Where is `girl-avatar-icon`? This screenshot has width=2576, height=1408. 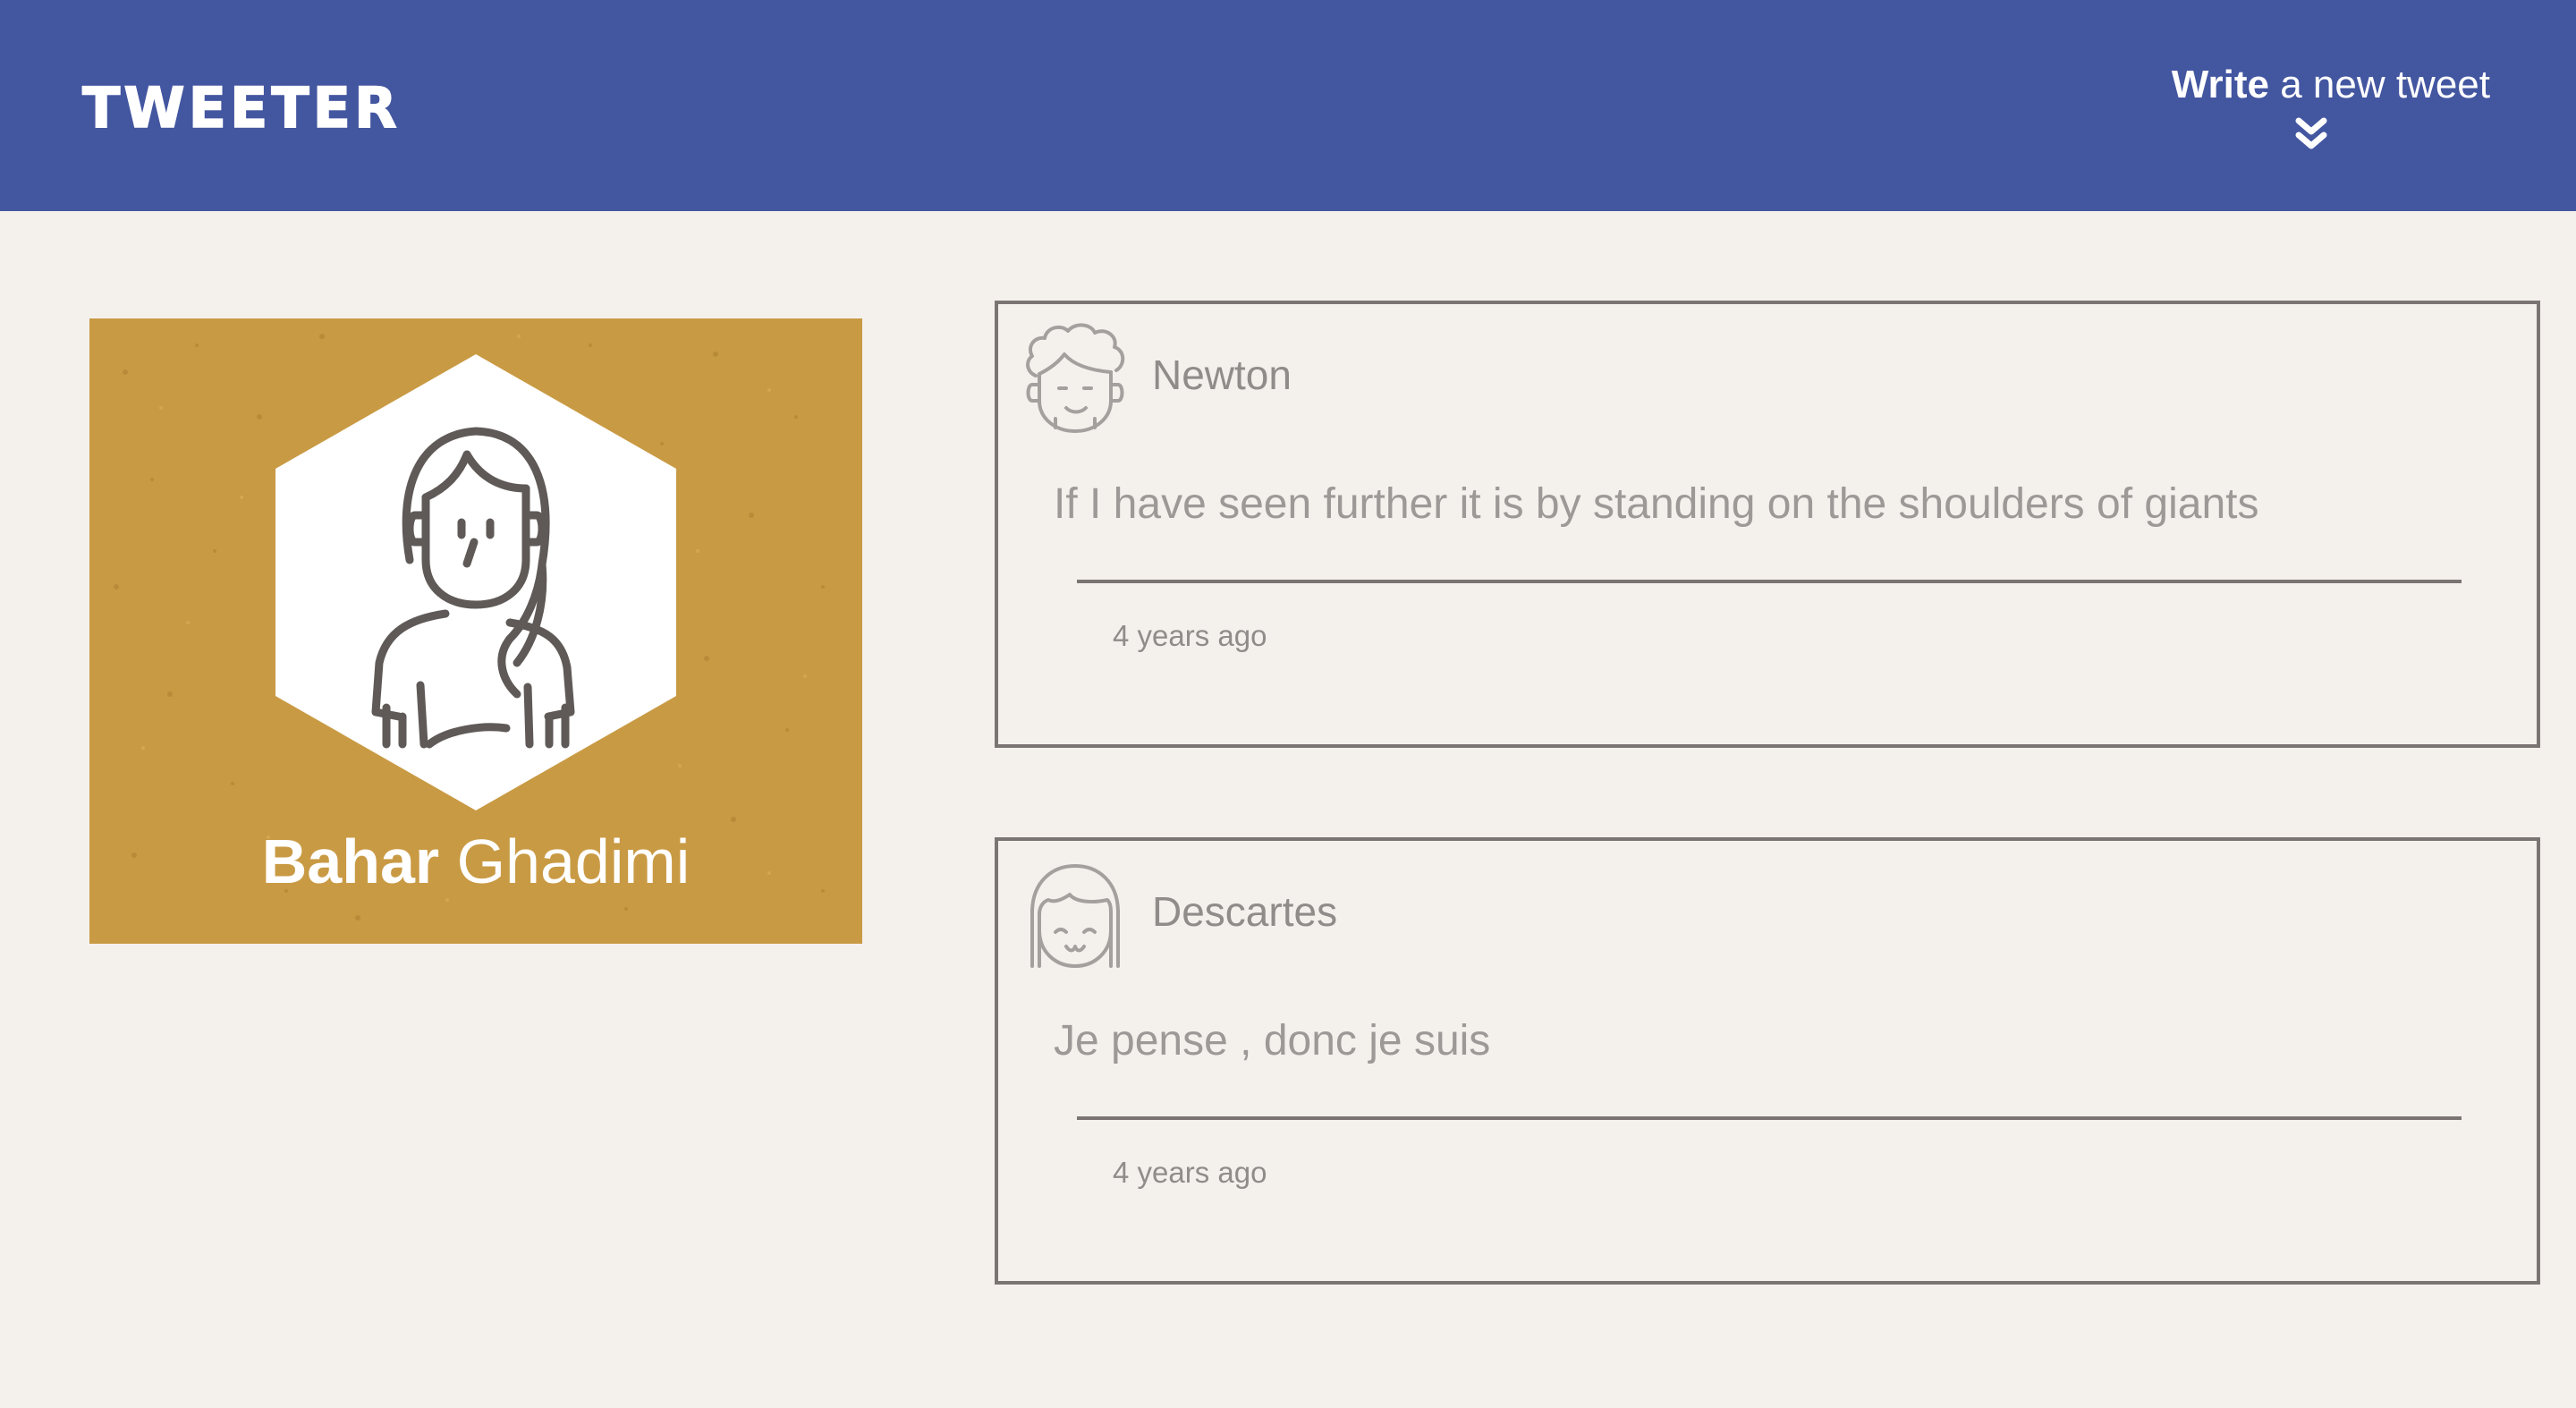
girl-avatar-icon is located at coordinates (475, 582).